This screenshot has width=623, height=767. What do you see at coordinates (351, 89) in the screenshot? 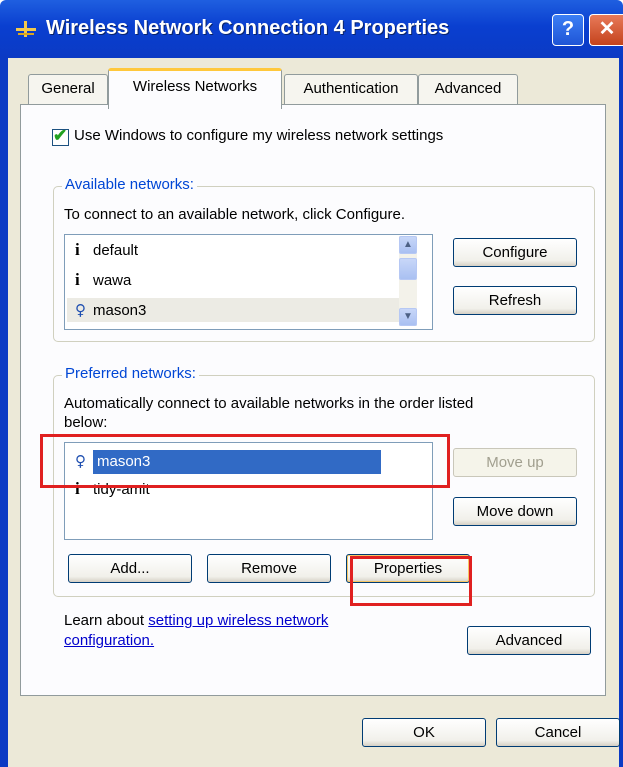
I see `tab-authentication: Authentication` at bounding box center [351, 89].